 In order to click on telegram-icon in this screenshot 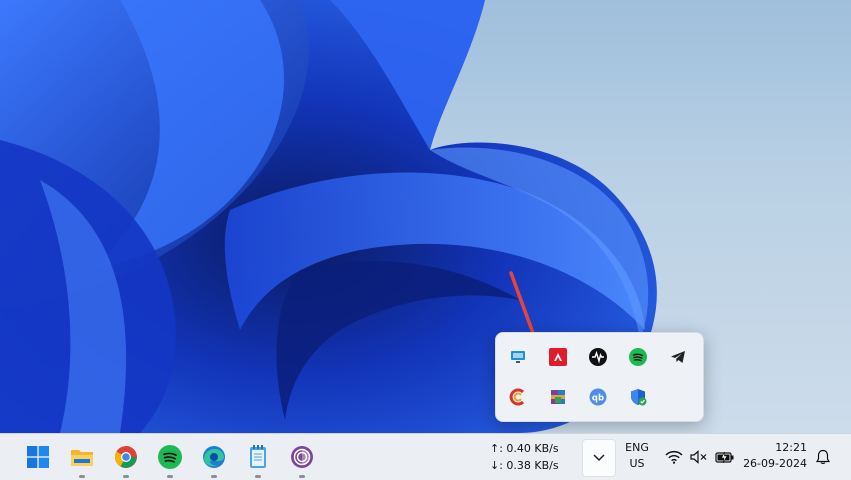, I will do `click(678, 357)`.